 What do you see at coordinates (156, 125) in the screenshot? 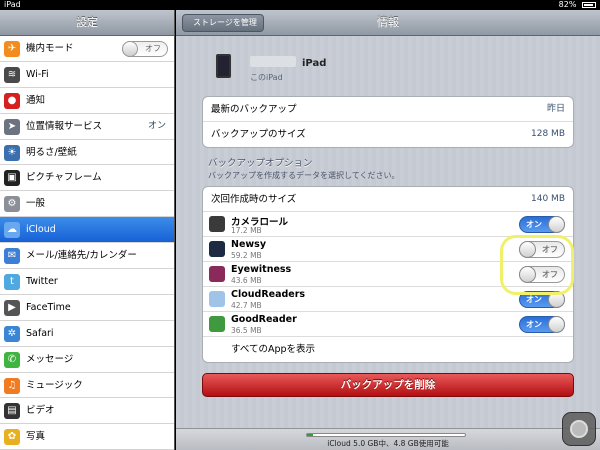
I see `sidebar-item-value: オン` at bounding box center [156, 125].